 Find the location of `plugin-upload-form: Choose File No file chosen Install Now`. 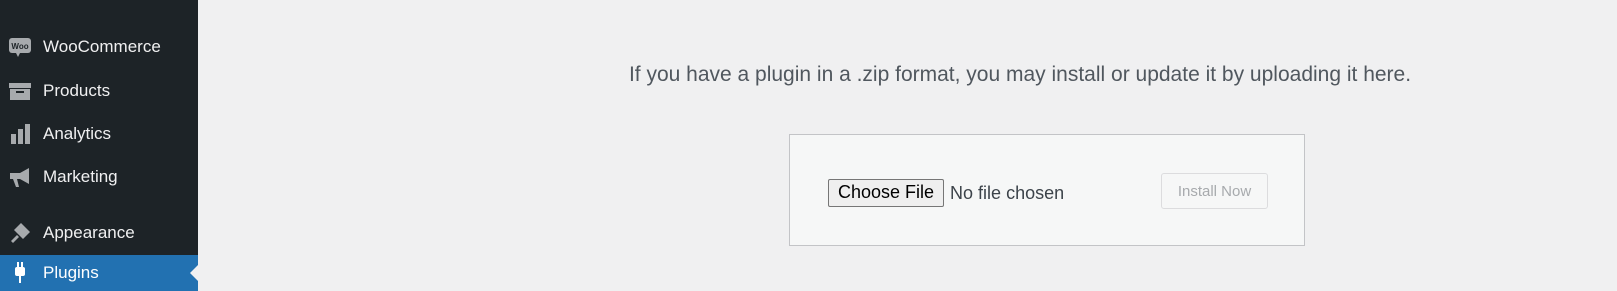

plugin-upload-form: Choose File No file chosen Install Now is located at coordinates (1047, 190).